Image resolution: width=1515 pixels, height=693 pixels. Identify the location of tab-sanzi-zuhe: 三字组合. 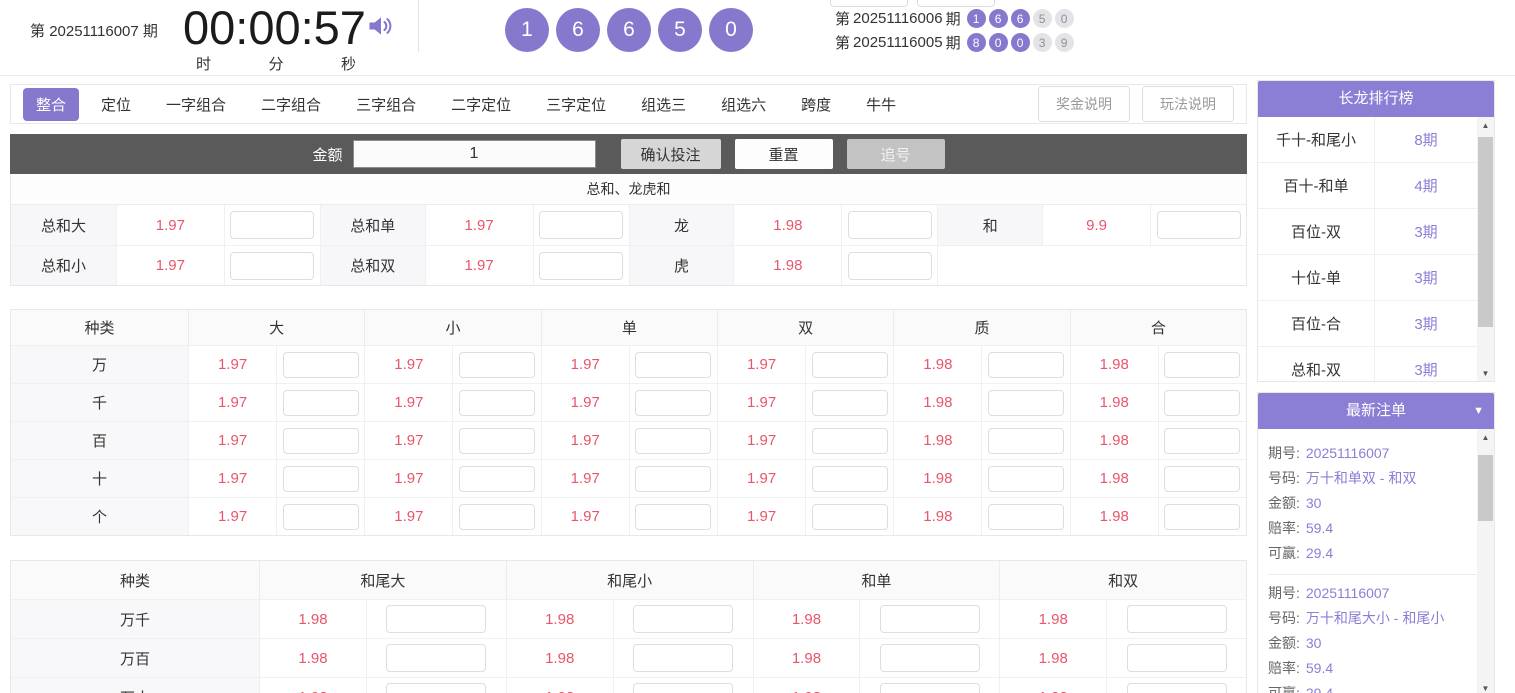
(386, 104).